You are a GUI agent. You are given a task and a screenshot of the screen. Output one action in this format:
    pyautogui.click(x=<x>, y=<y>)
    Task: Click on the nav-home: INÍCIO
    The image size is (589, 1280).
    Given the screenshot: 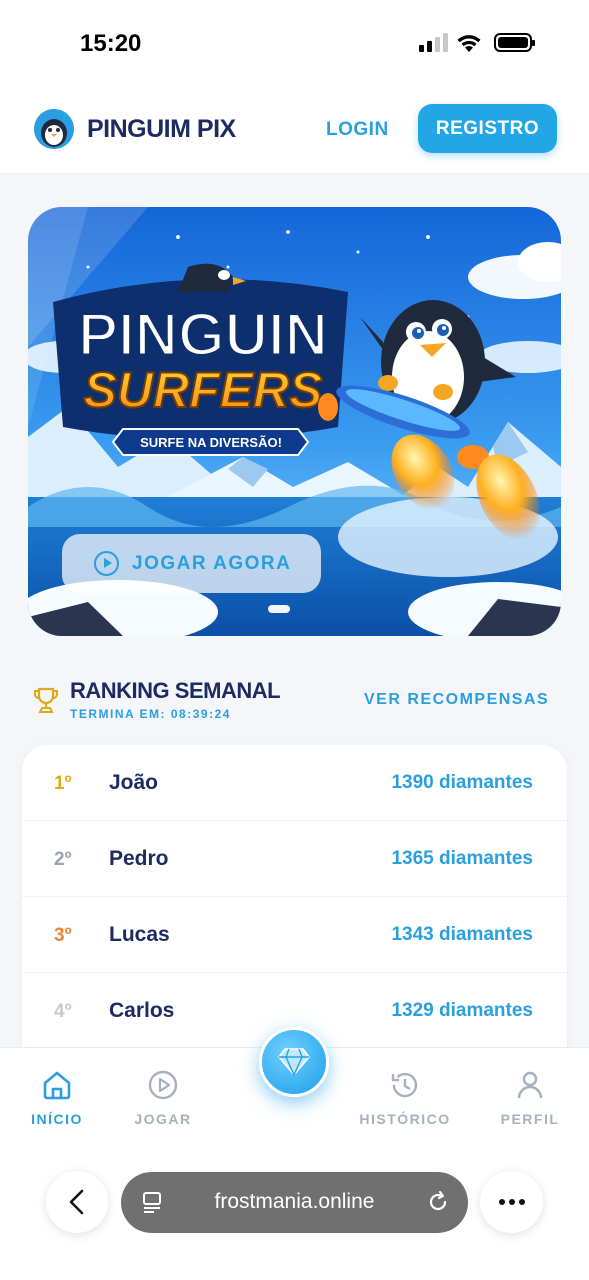 What is the action you would take?
    pyautogui.click(x=57, y=1097)
    